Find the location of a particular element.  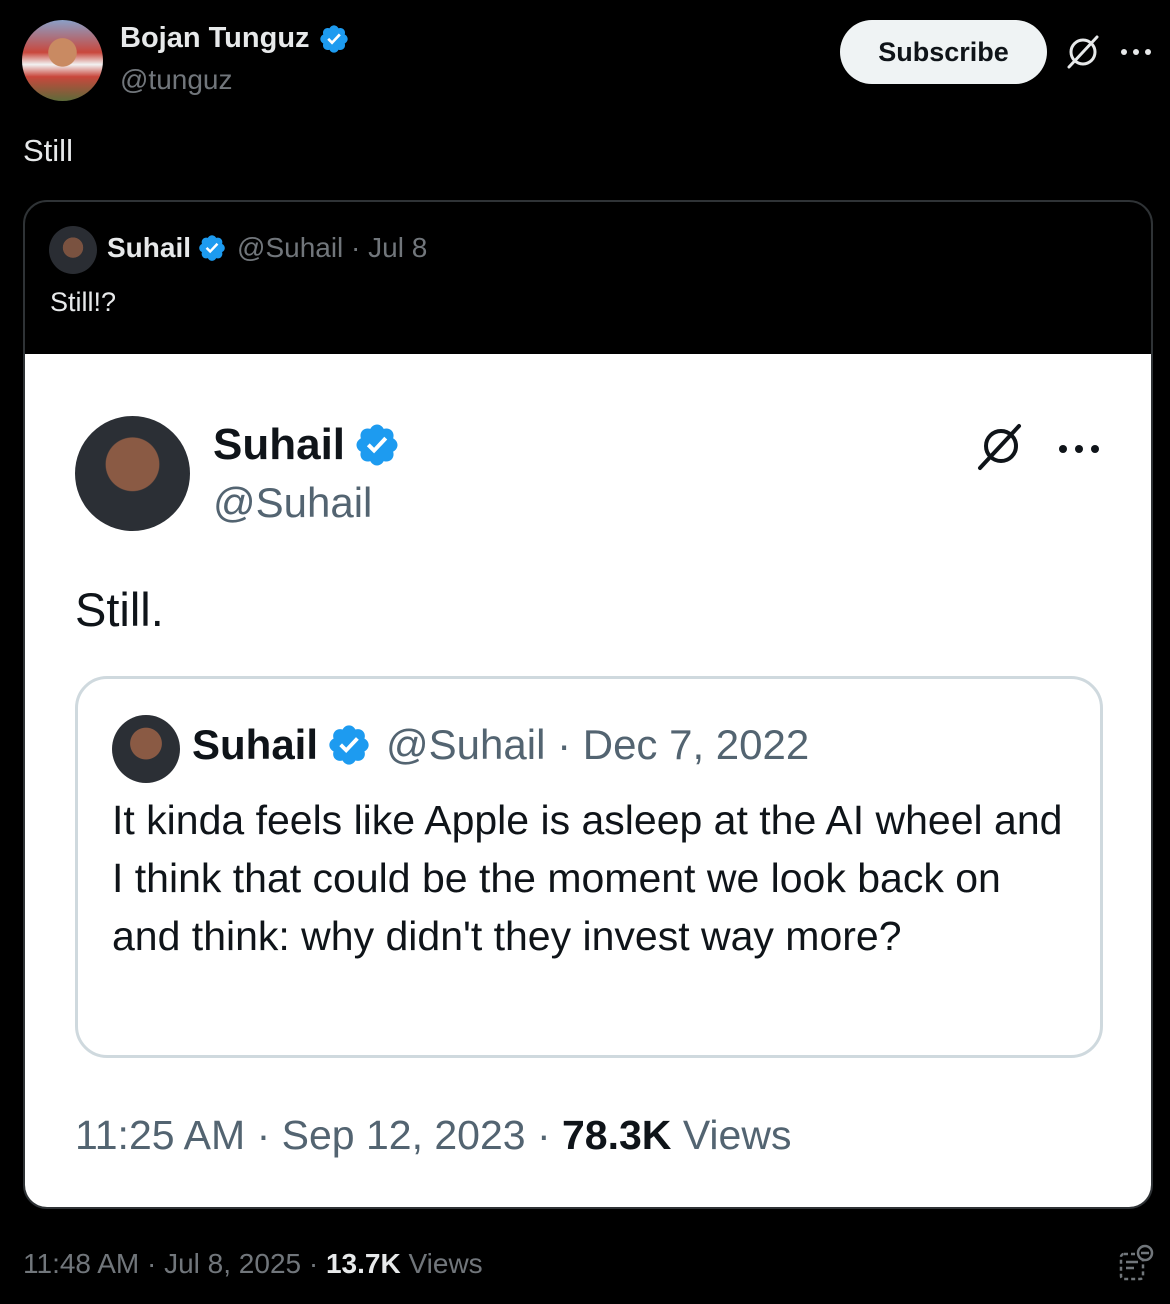

nested-header: Suhail @Suhail · Dec 7, 2022 is located at coordinates (500, 745).